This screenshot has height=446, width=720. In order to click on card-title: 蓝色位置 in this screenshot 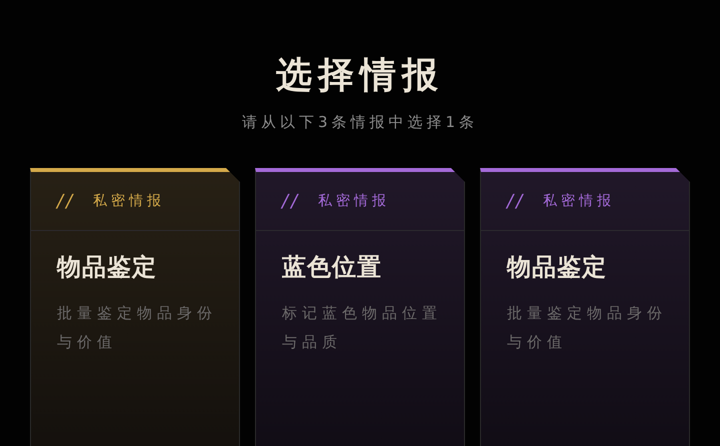, I will do `click(332, 267)`.